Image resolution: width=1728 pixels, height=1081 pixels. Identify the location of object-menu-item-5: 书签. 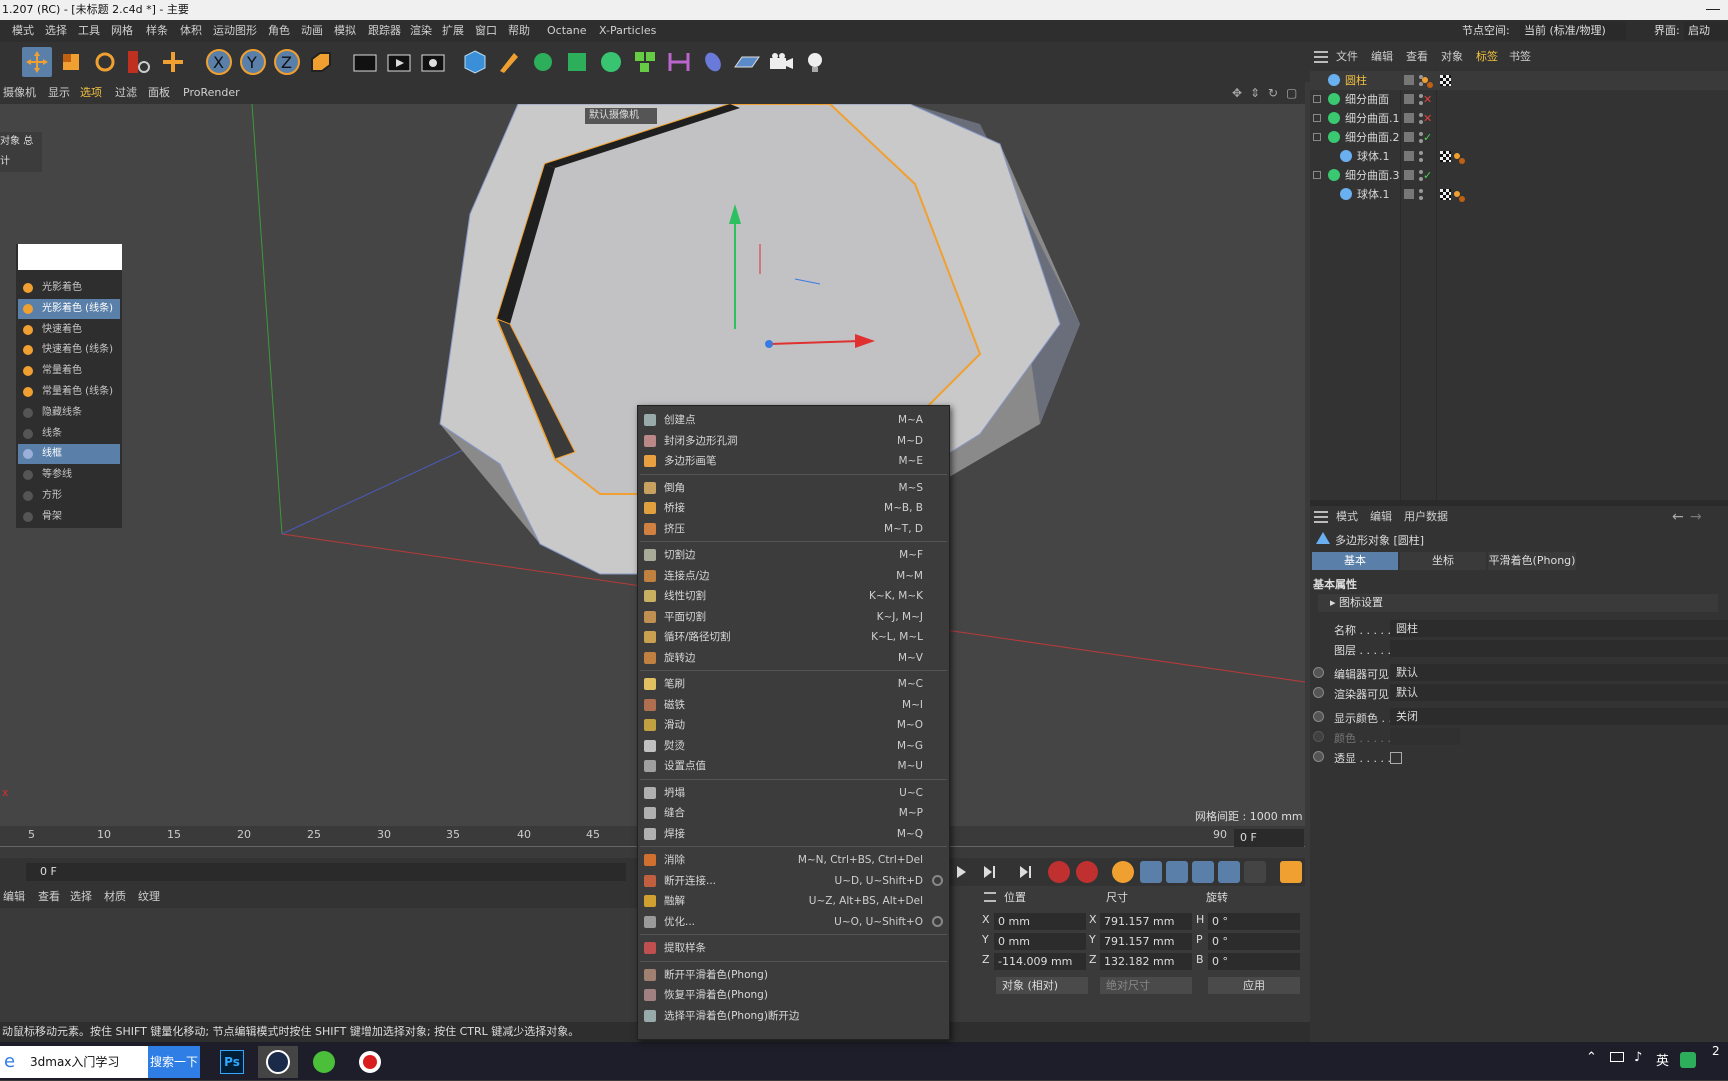
(1520, 57).